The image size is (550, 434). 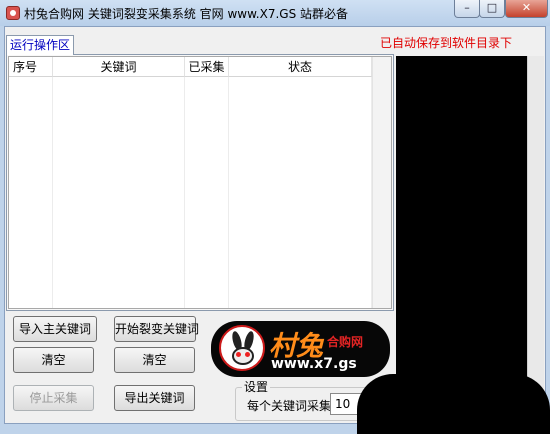 I want to click on close-button: ✕, so click(x=526, y=9).